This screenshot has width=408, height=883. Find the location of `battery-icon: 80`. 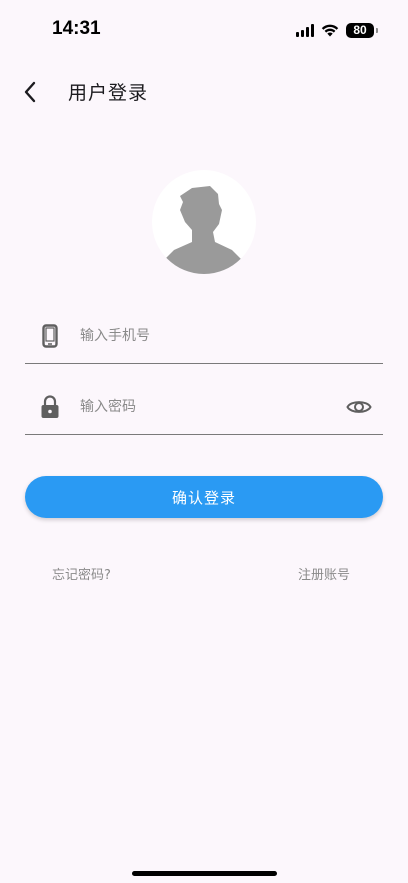

battery-icon: 80 is located at coordinates (362, 30).